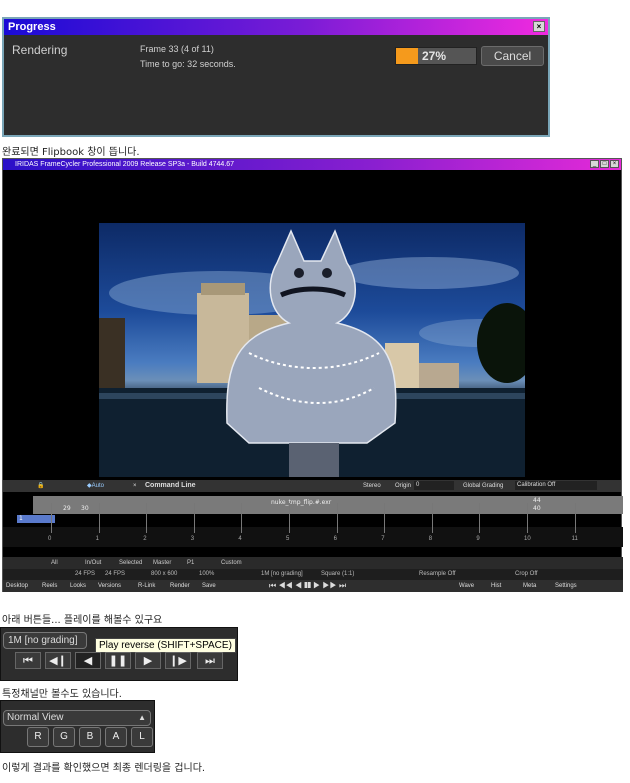 The width and height of the screenshot is (630, 783). Describe the element at coordinates (142, 717) in the screenshot. I see `chevron-up-icon: ▲` at that location.